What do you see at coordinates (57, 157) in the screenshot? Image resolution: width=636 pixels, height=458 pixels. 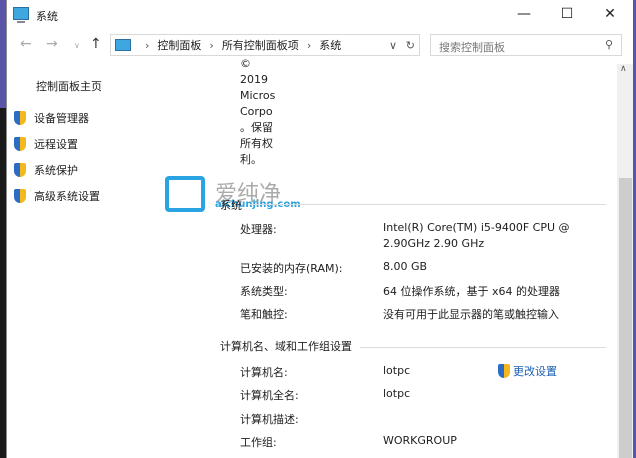 I see `sidebar: 设备管理器 远程设置 系统保护 高级系统设置` at bounding box center [57, 157].